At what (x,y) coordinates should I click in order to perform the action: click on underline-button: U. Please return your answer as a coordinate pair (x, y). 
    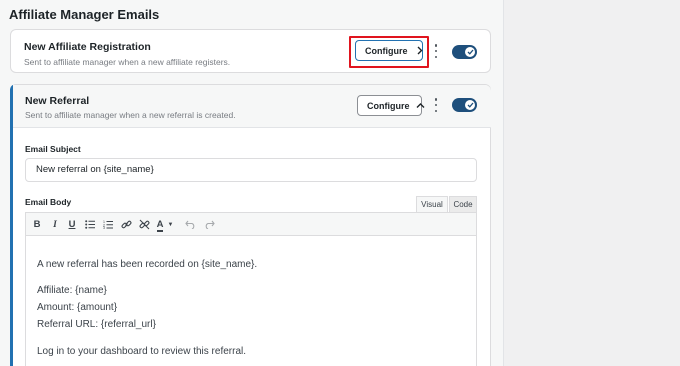
    Looking at the image, I should click on (72, 224).